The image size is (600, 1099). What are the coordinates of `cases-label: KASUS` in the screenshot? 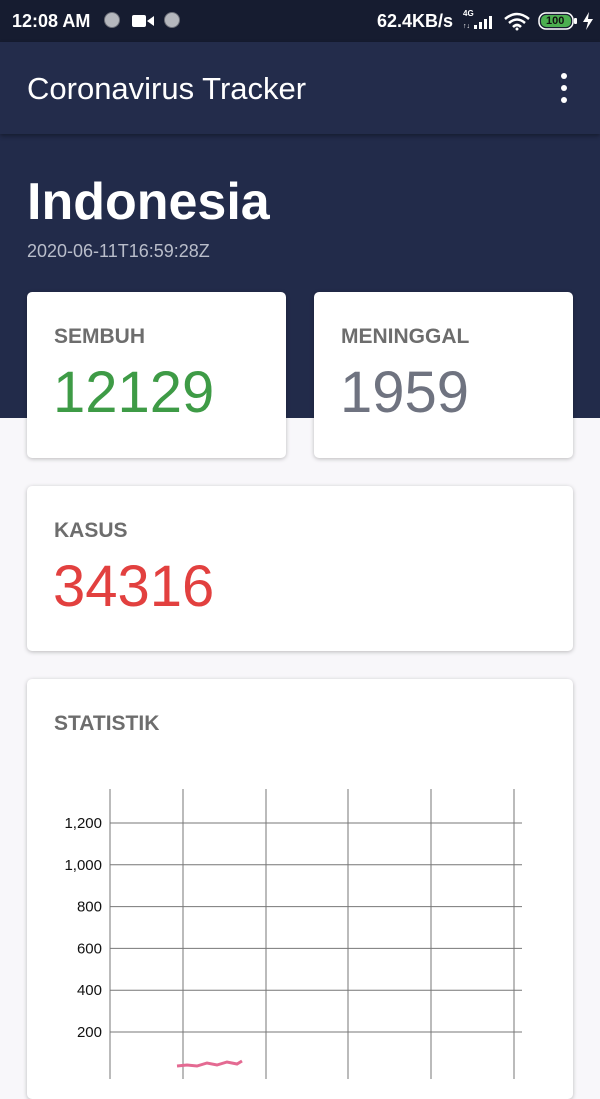 It's located at (91, 530).